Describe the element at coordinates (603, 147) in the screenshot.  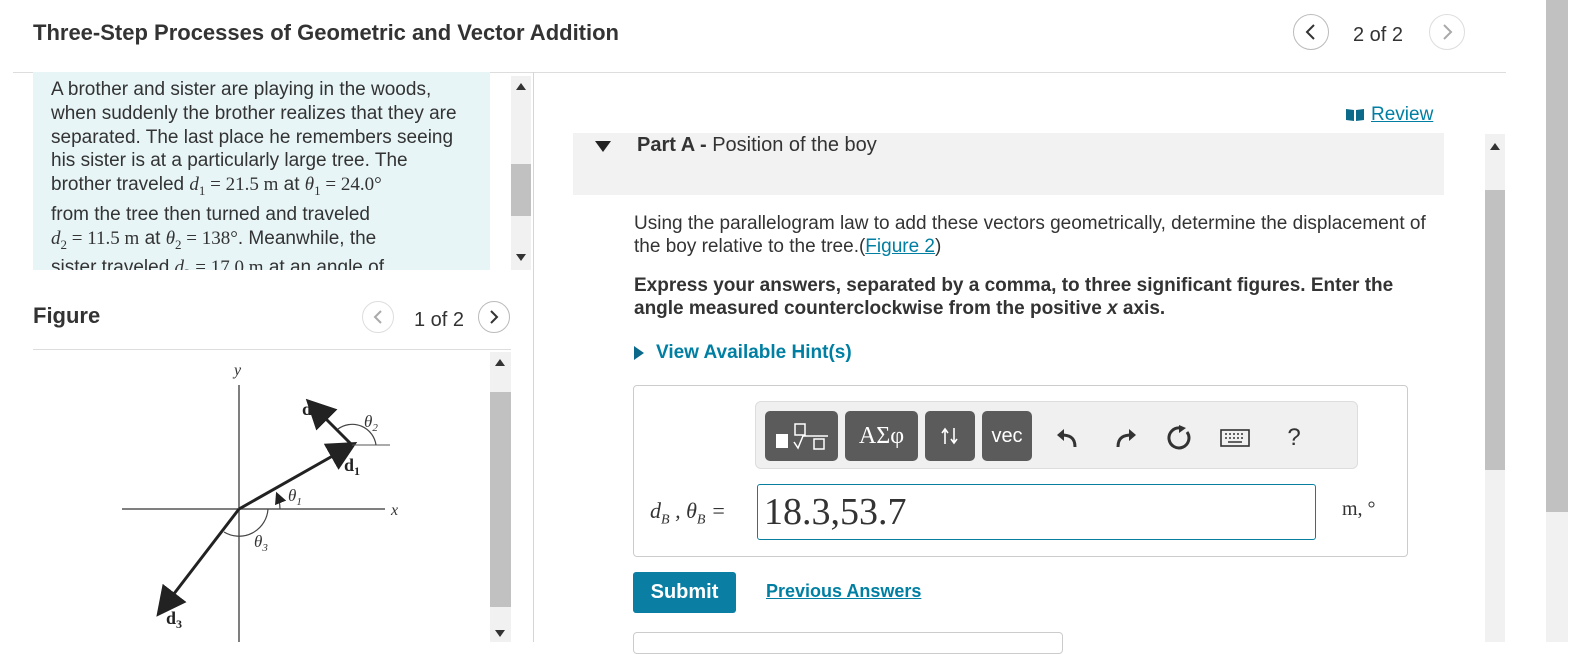
I see `collapse-triangle-icon` at that location.